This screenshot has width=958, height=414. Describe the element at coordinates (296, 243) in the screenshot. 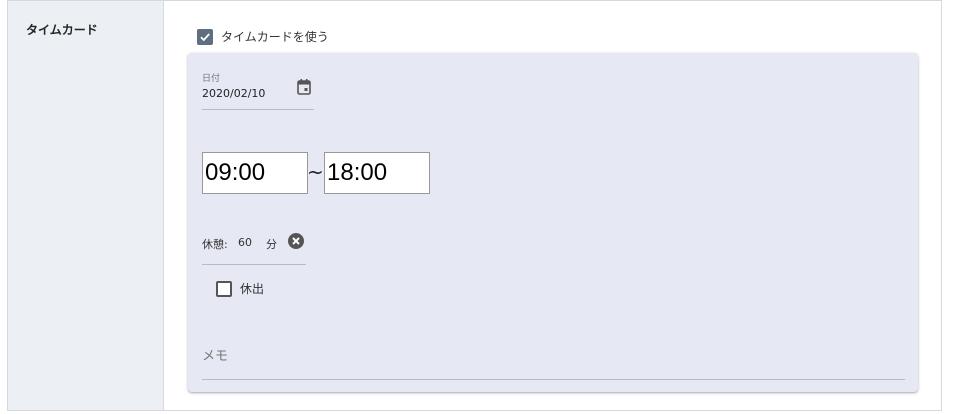

I see `close-circle-icon` at that location.